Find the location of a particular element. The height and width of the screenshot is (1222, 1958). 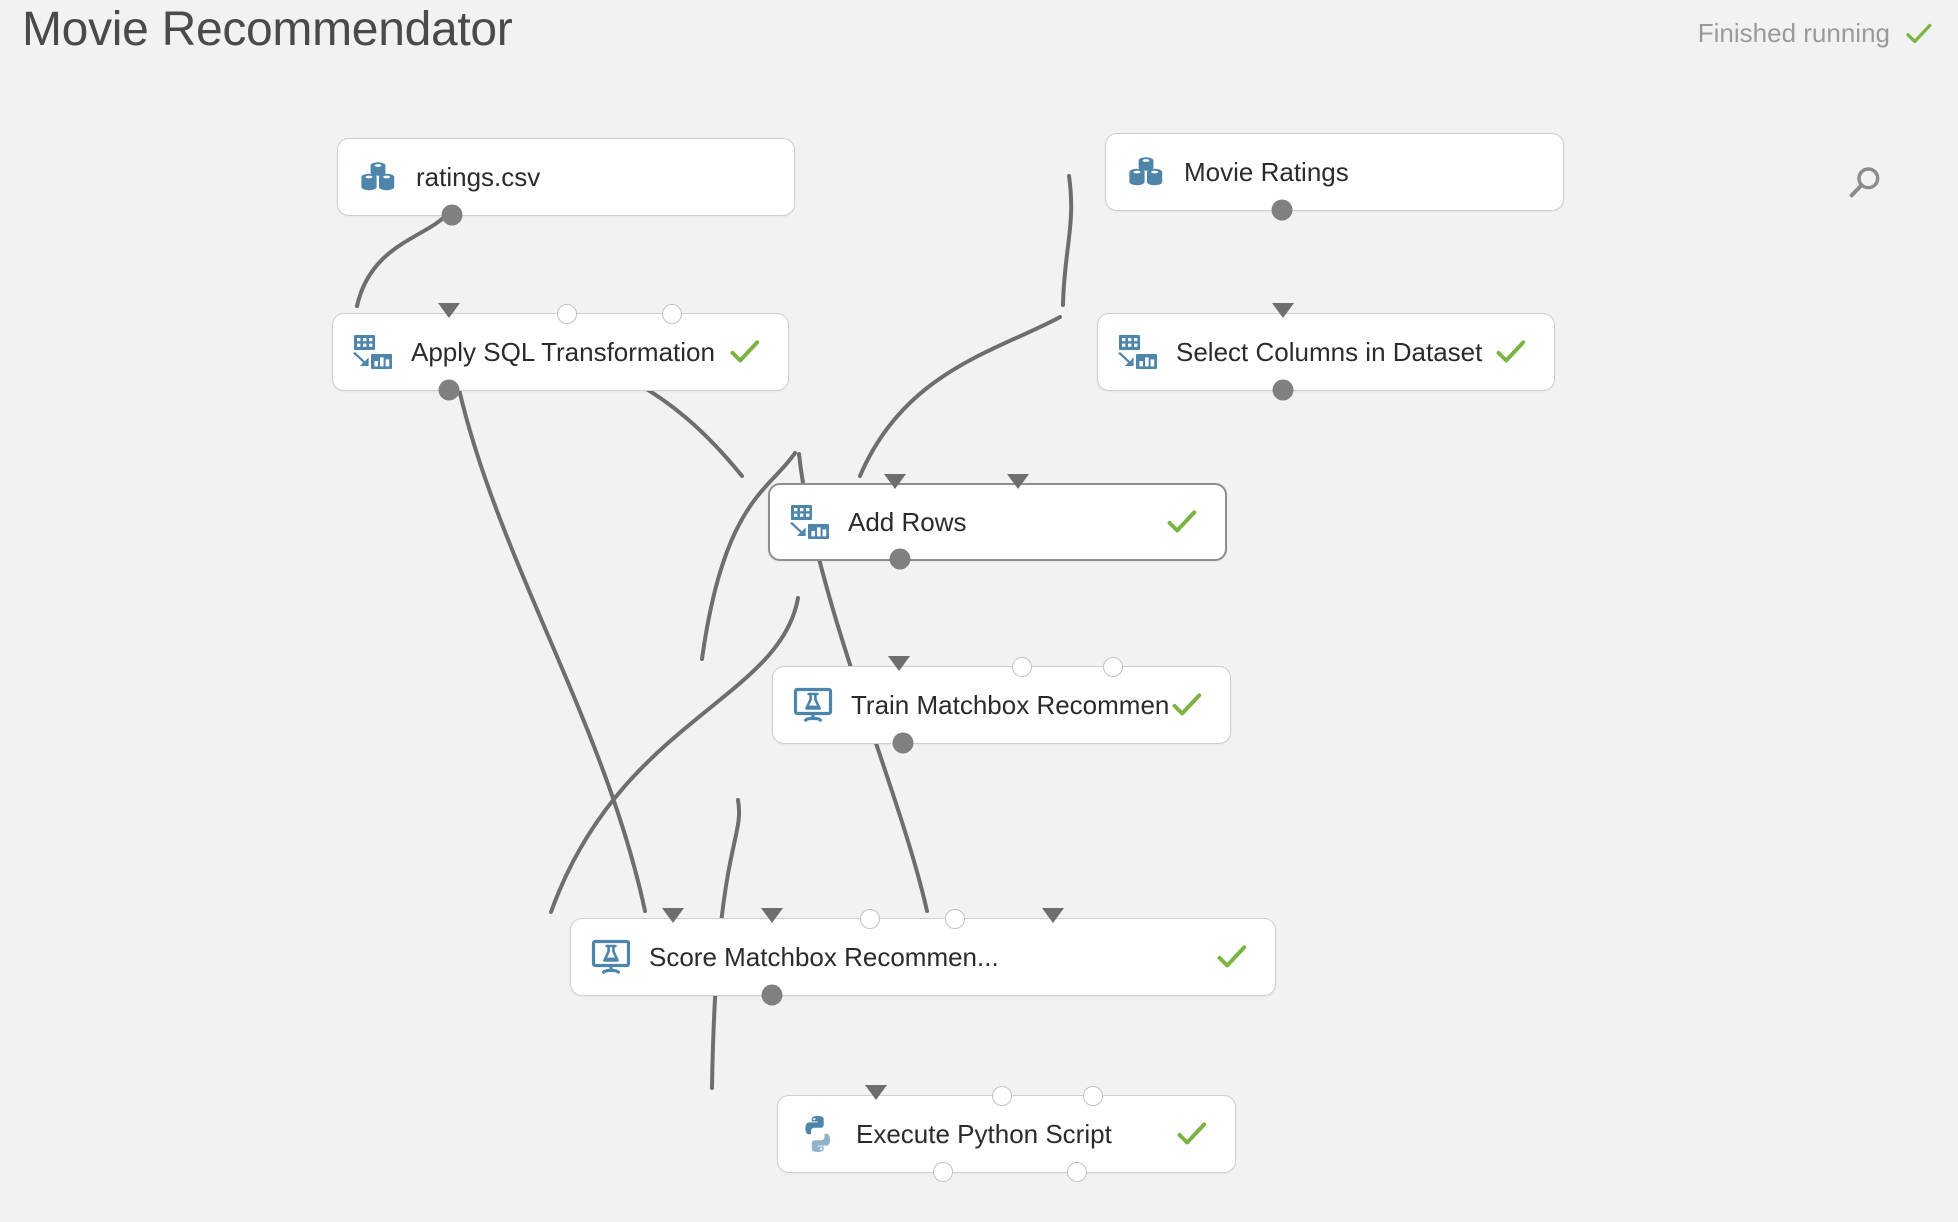

input-port-5-arrow-icon is located at coordinates (1053, 915).